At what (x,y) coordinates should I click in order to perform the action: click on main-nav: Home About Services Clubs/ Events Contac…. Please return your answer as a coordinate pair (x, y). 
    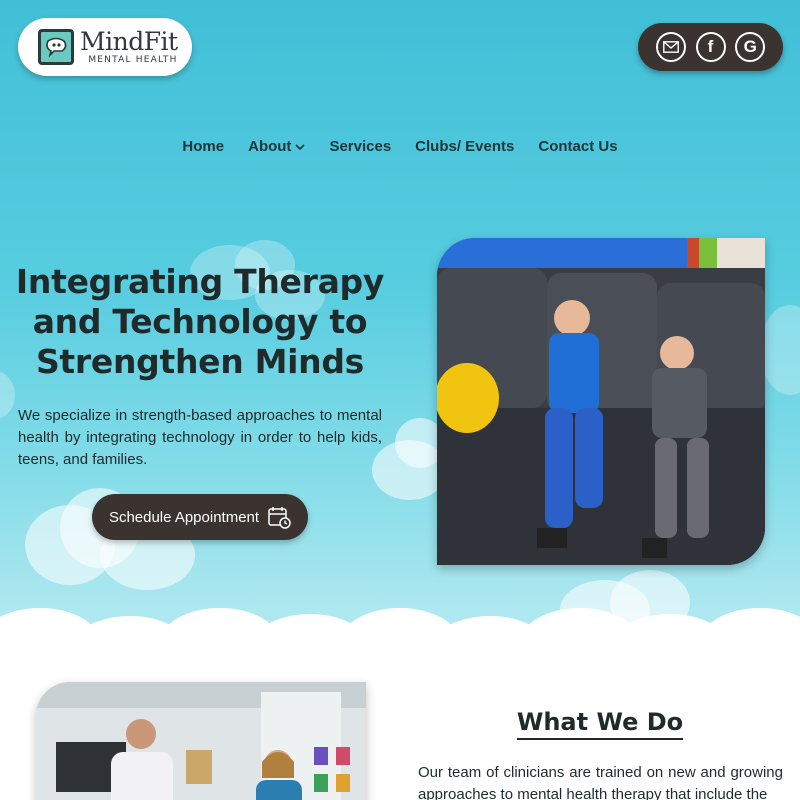
    Looking at the image, I should click on (400, 146).